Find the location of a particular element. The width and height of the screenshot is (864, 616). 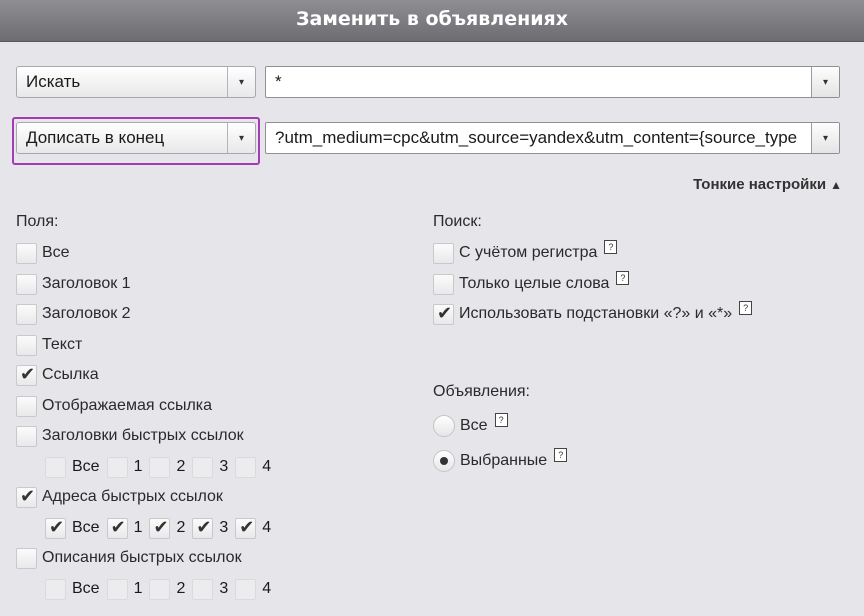

field-all: Все is located at coordinates (43, 253).